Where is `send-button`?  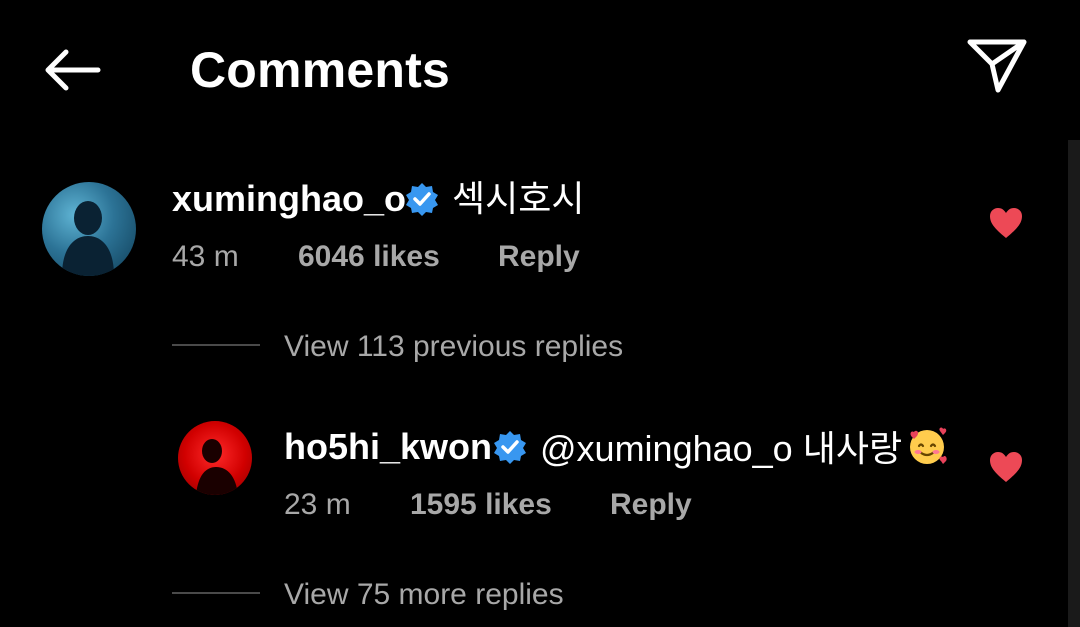
send-button is located at coordinates (997, 66).